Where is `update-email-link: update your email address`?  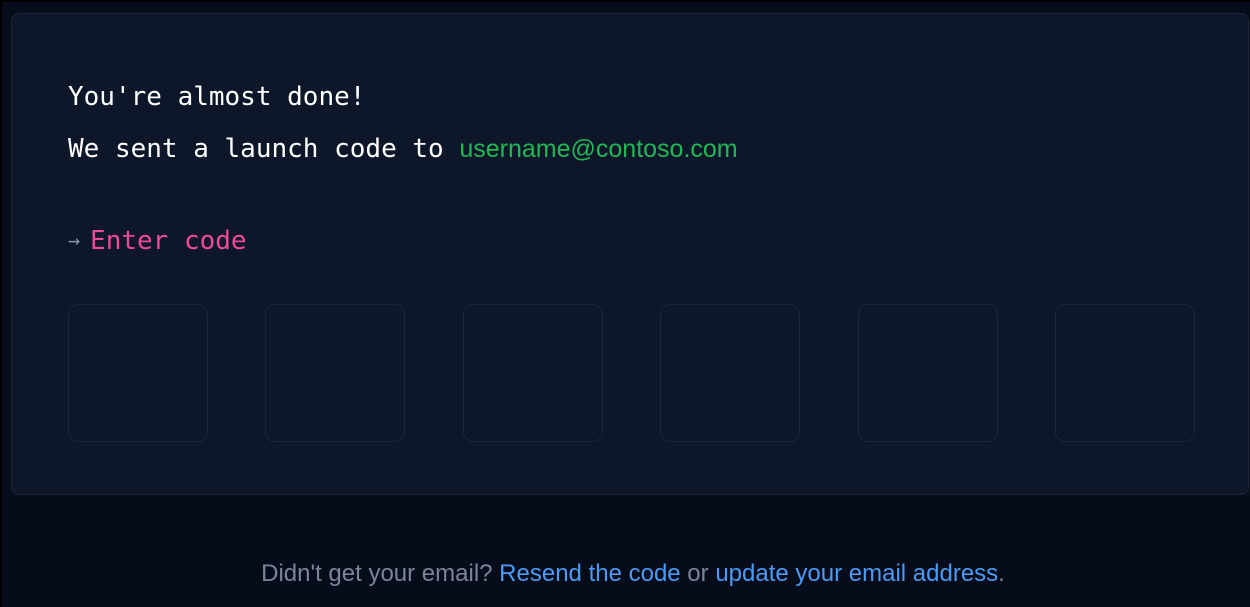 update-email-link: update your email address is located at coordinates (856, 573).